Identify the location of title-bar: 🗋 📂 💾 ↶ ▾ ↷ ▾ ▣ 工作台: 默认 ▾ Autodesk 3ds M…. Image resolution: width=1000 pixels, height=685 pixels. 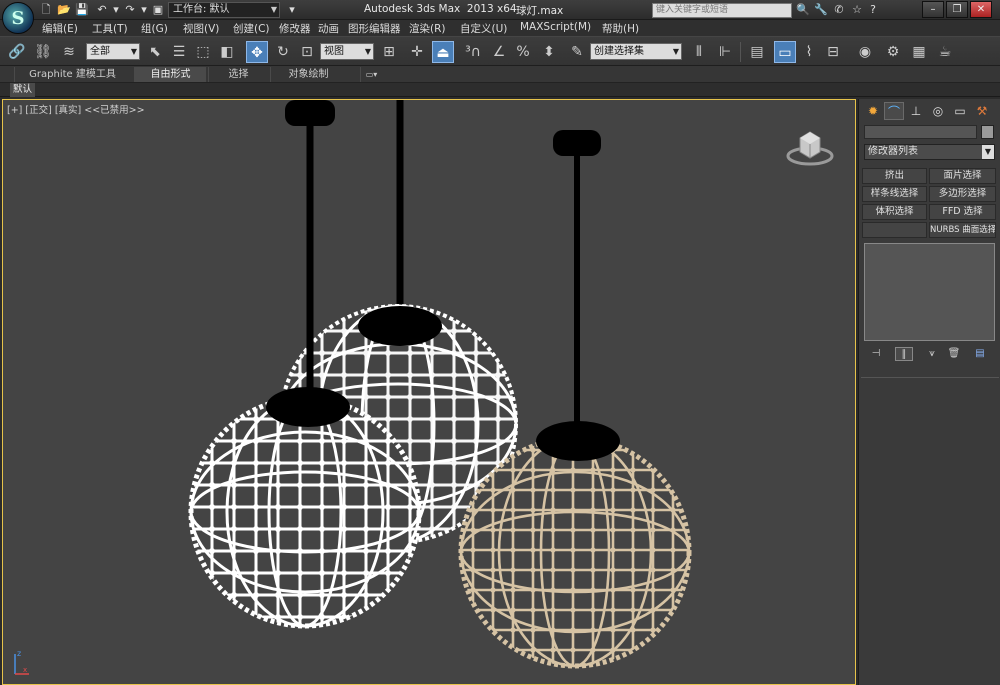
(500, 10).